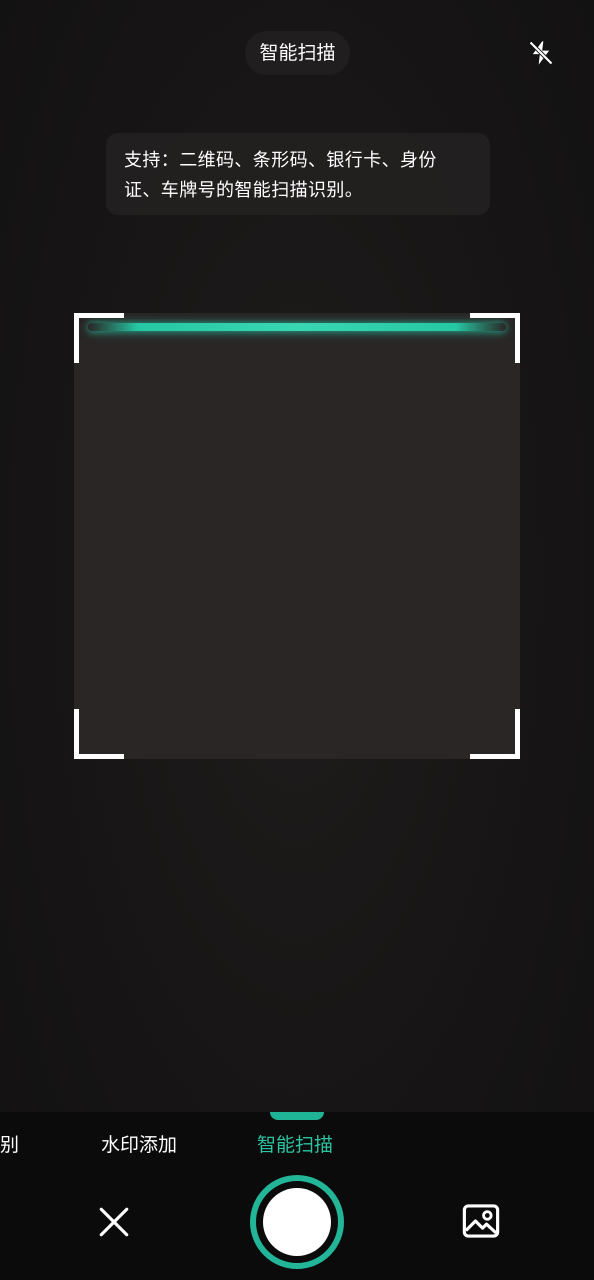 Image resolution: width=594 pixels, height=1280 pixels. I want to click on shutter-button, so click(297, 1222).